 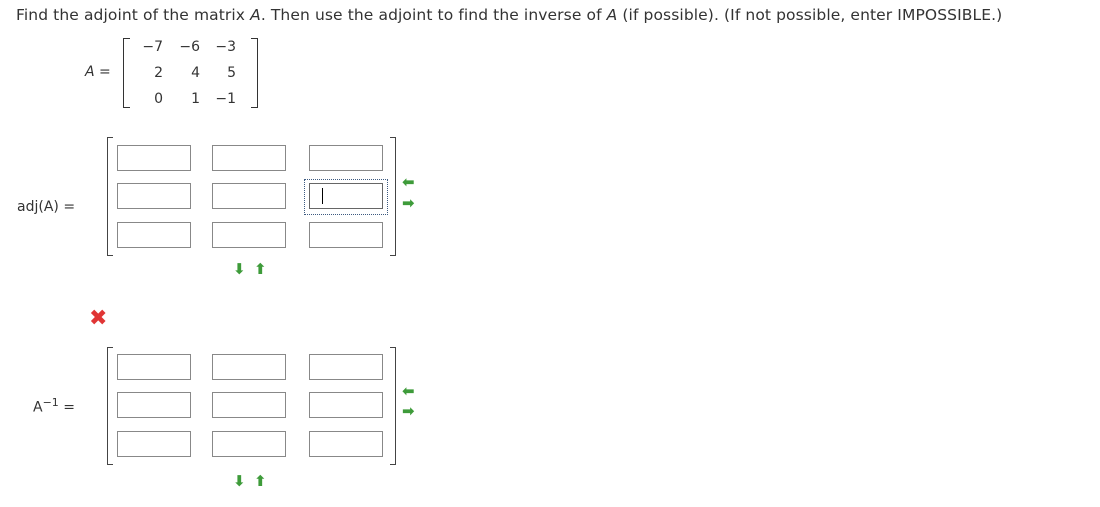 I want to click on inverse-label-base: A, so click(x=38, y=407).